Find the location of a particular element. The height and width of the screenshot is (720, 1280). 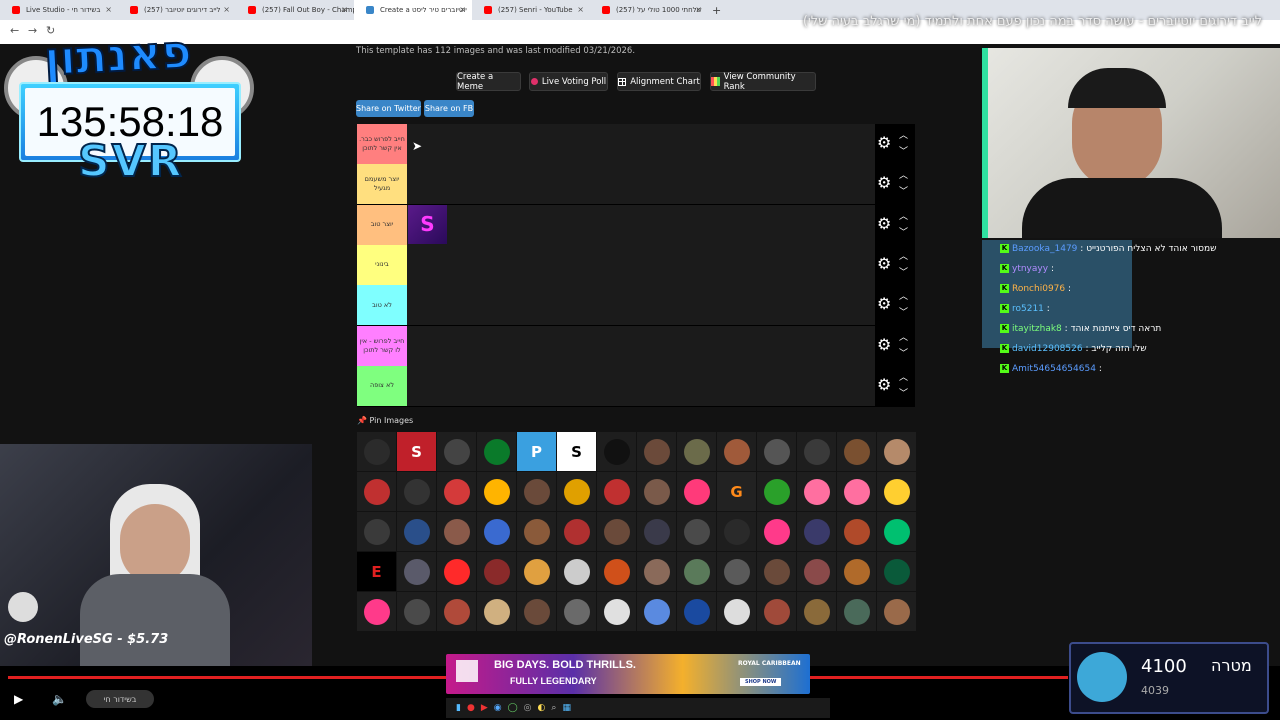

pin-images-toggle: 📌 Pin Images is located at coordinates (385, 420).